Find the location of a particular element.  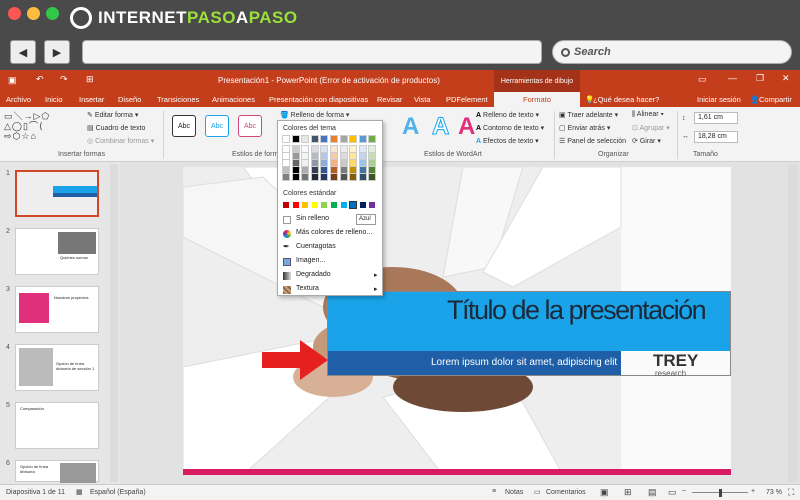

restore-icon: ❐ is located at coordinates (760, 78).